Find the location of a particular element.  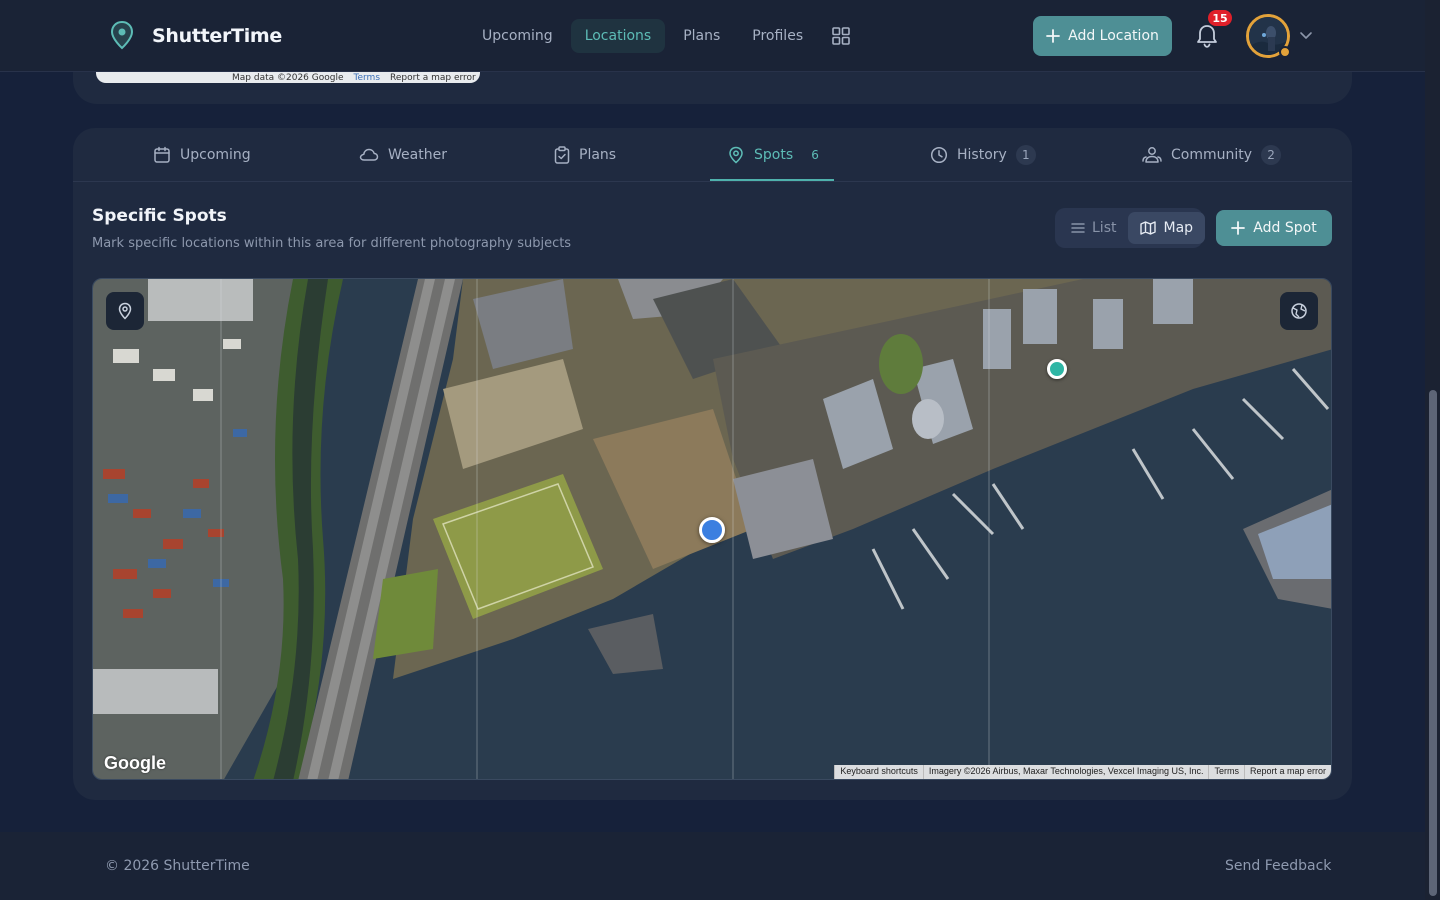

tab-history: History 1 is located at coordinates (983, 155).